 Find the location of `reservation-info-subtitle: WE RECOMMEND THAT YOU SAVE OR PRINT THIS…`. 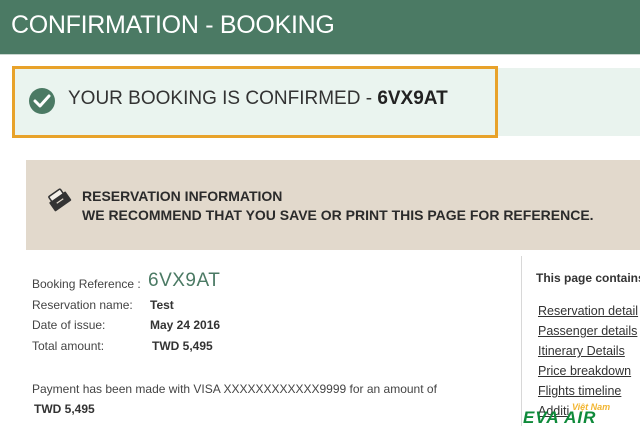

reservation-info-subtitle: WE RECOMMEND THAT YOU SAVE OR PRINT THIS… is located at coordinates (338, 215).